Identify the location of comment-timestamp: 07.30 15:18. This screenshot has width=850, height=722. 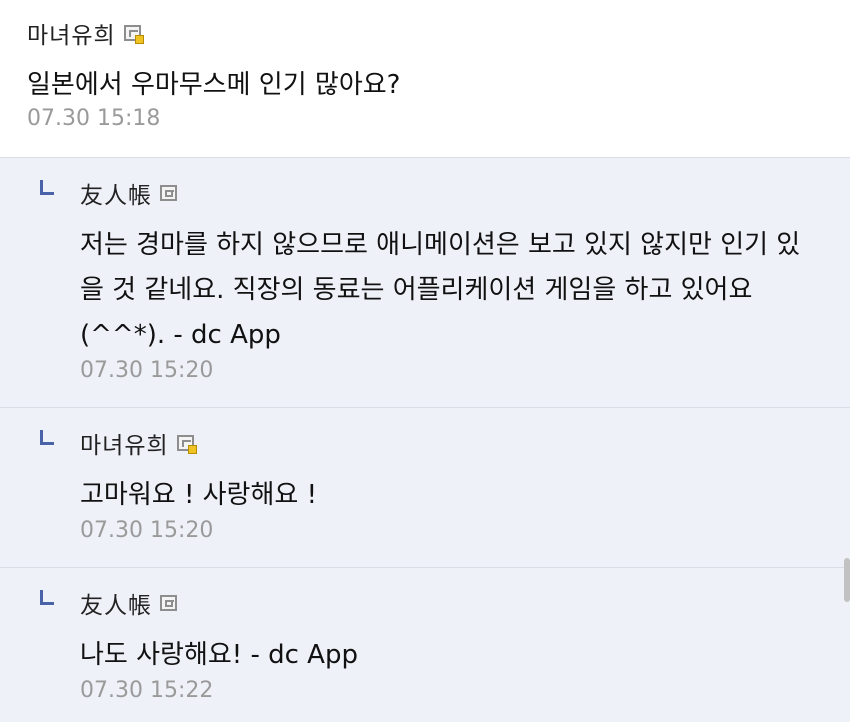
(94, 118).